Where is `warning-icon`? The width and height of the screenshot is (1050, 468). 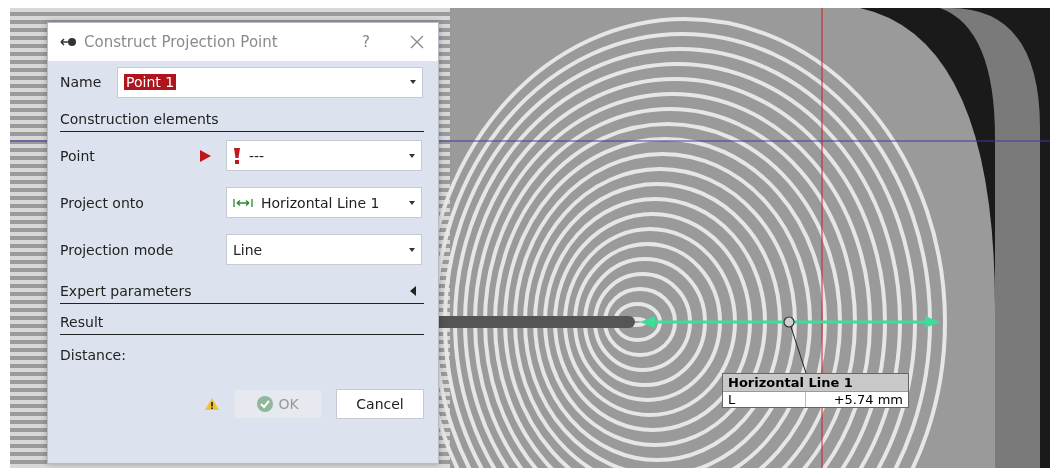 warning-icon is located at coordinates (212, 404).